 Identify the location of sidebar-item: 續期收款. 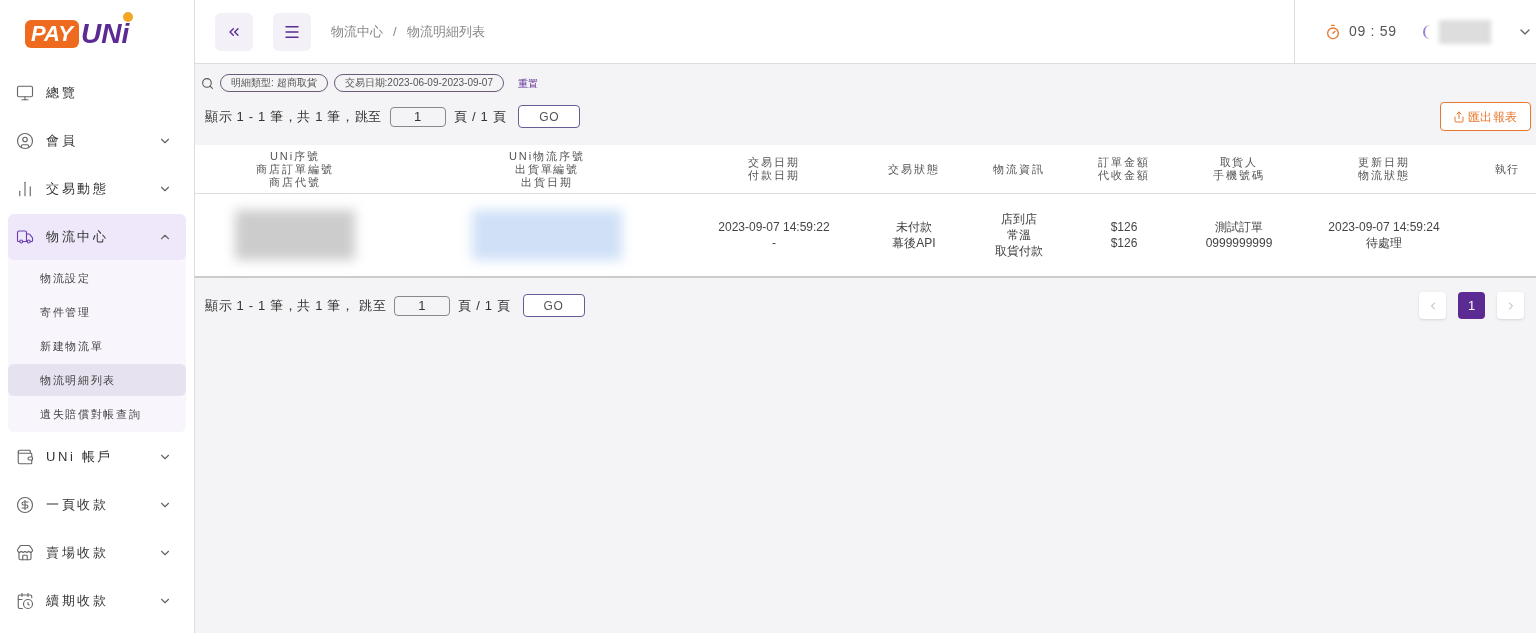
(97, 601).